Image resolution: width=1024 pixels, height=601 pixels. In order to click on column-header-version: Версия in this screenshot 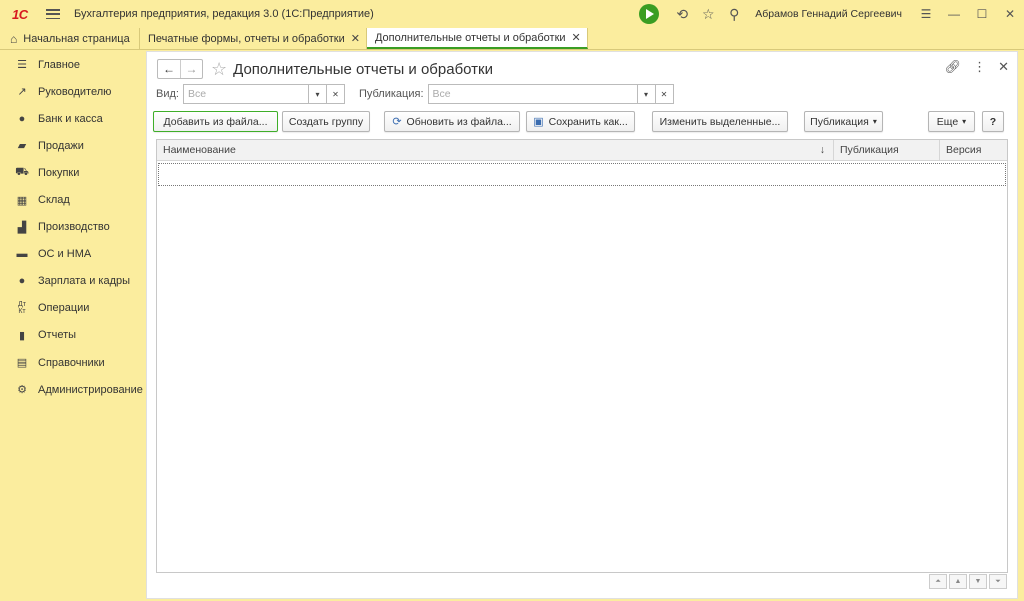, I will do `click(973, 150)`.